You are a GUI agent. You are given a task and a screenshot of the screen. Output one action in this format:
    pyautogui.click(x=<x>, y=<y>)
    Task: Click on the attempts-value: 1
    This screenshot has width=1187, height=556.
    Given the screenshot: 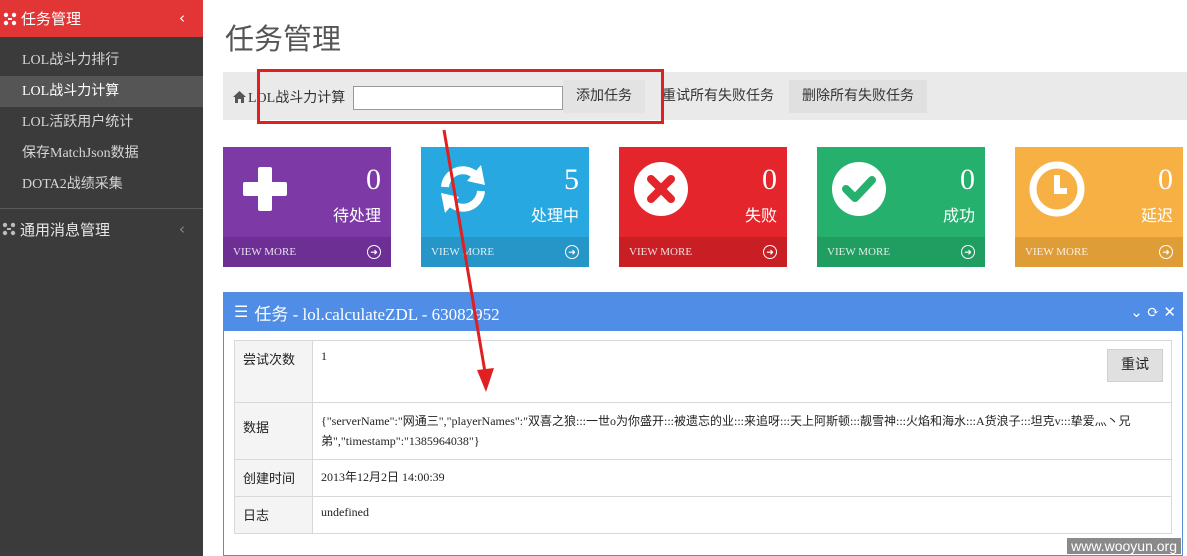 What is the action you would take?
    pyautogui.click(x=324, y=356)
    